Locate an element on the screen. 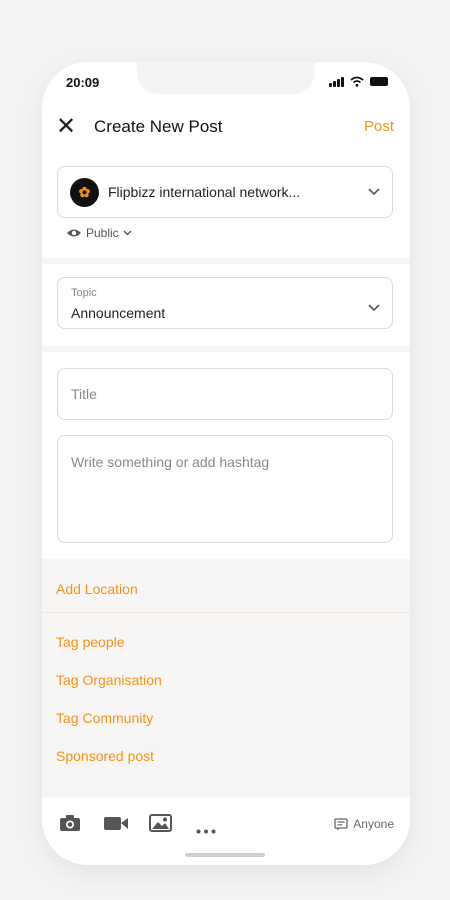  eye-icon is located at coordinates (74, 233).